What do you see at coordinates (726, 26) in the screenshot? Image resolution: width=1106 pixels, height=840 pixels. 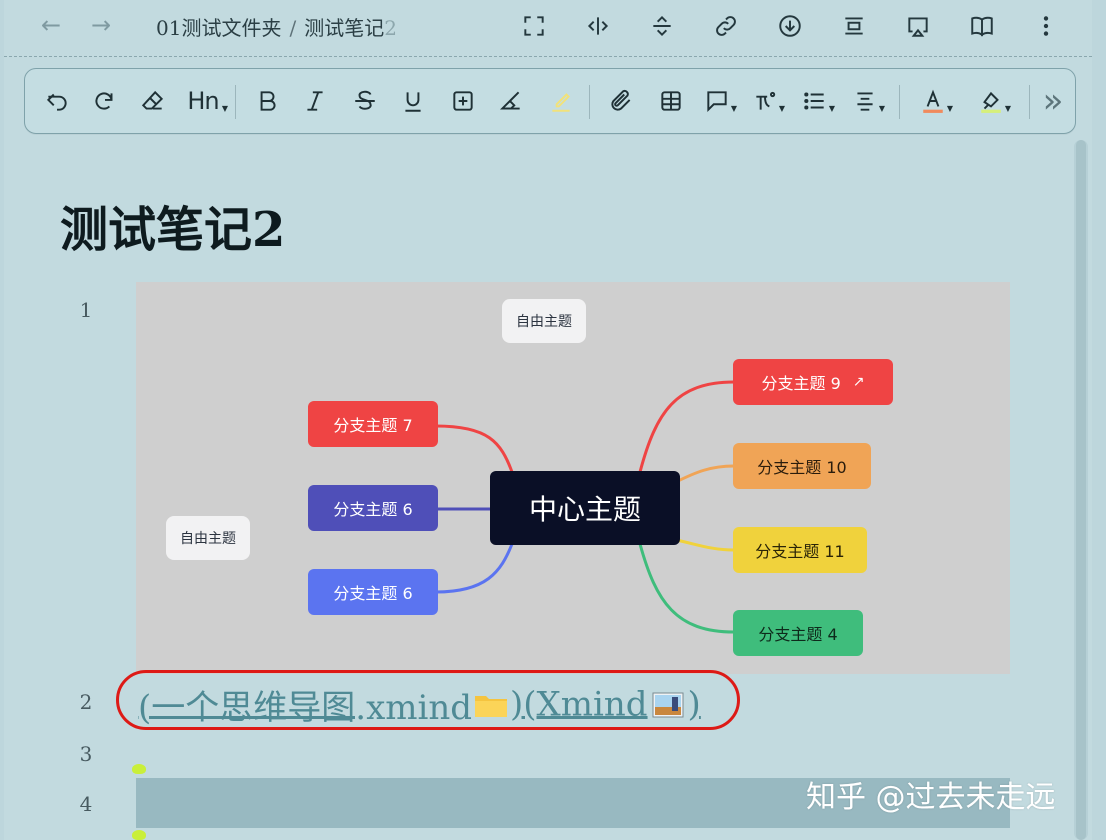 I see `link-icon` at bounding box center [726, 26].